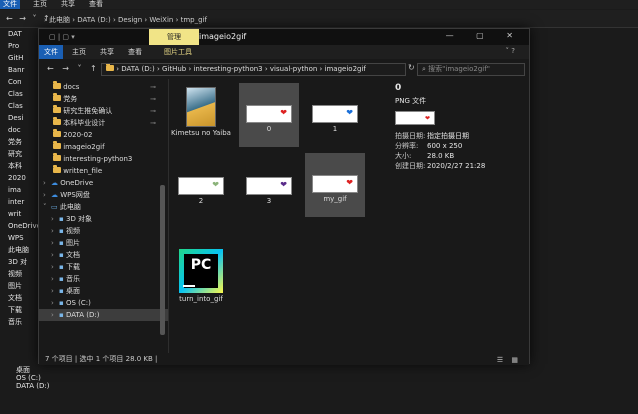 The height and width of the screenshot is (414, 638). I want to click on status-bar: 7 个项目 | 选中 1 个项目 28.0 KB | ☰ ▦, so click(284, 359).